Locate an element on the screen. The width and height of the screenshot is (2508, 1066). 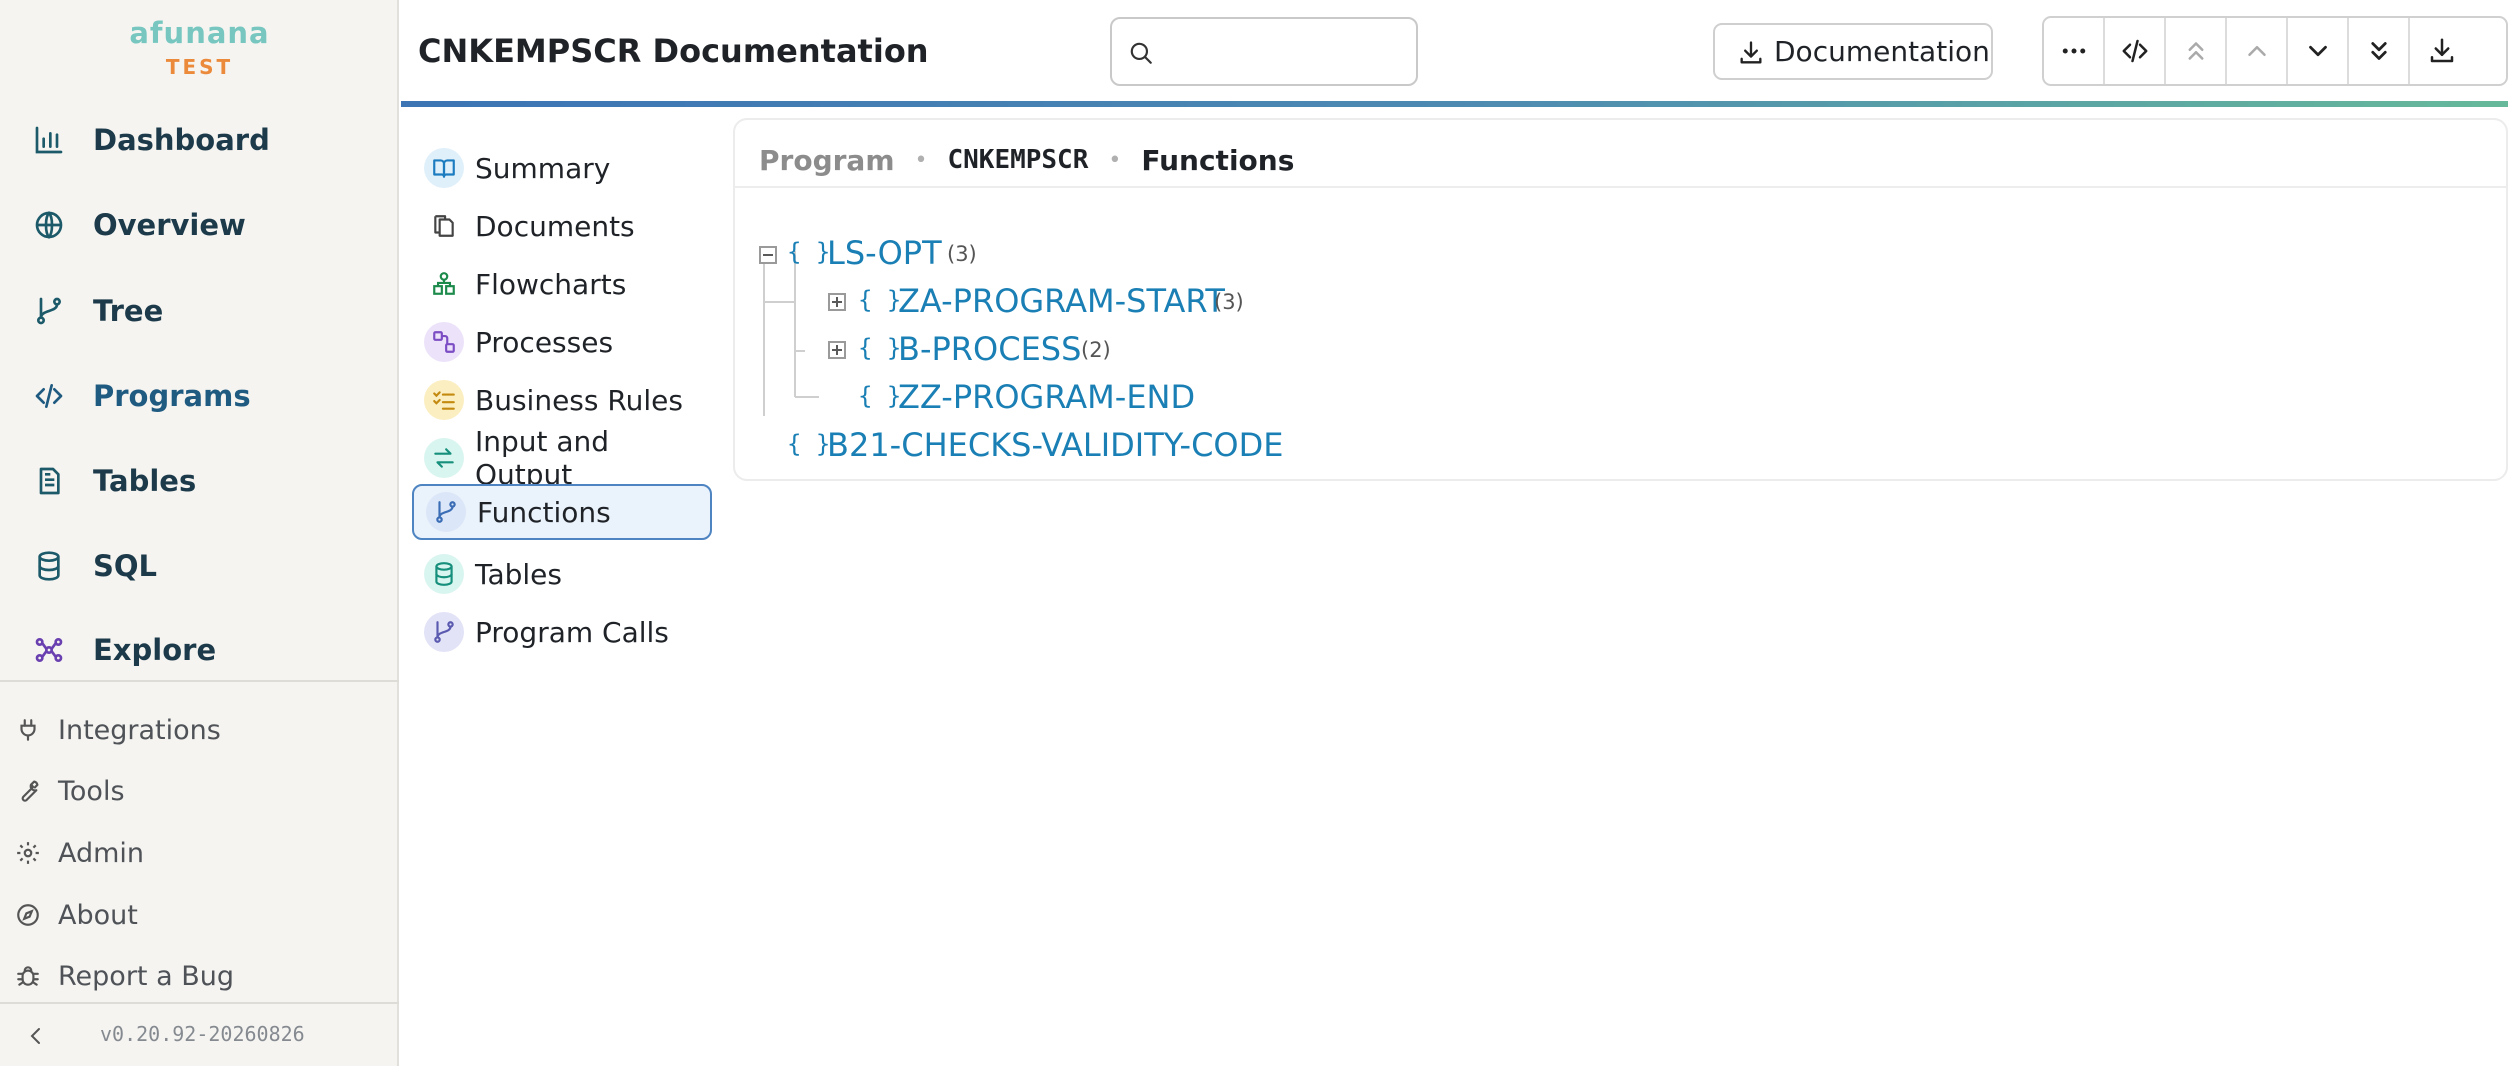
tree-node-count: (3) is located at coordinates (962, 254).